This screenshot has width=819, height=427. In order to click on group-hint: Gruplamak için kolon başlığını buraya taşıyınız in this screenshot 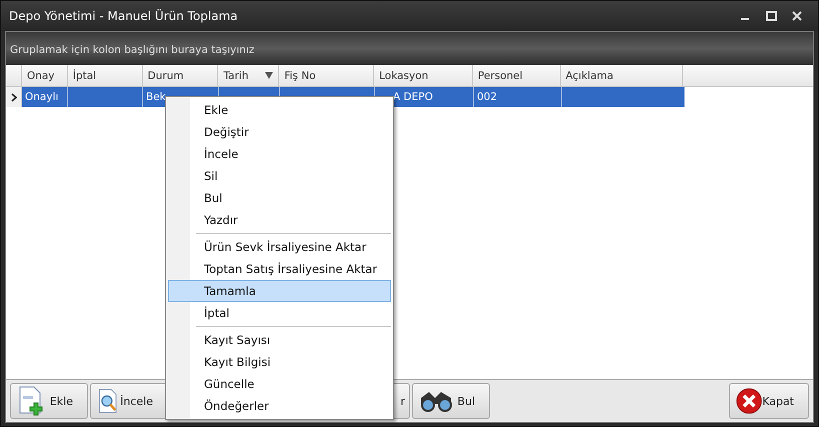, I will do `click(132, 50)`.